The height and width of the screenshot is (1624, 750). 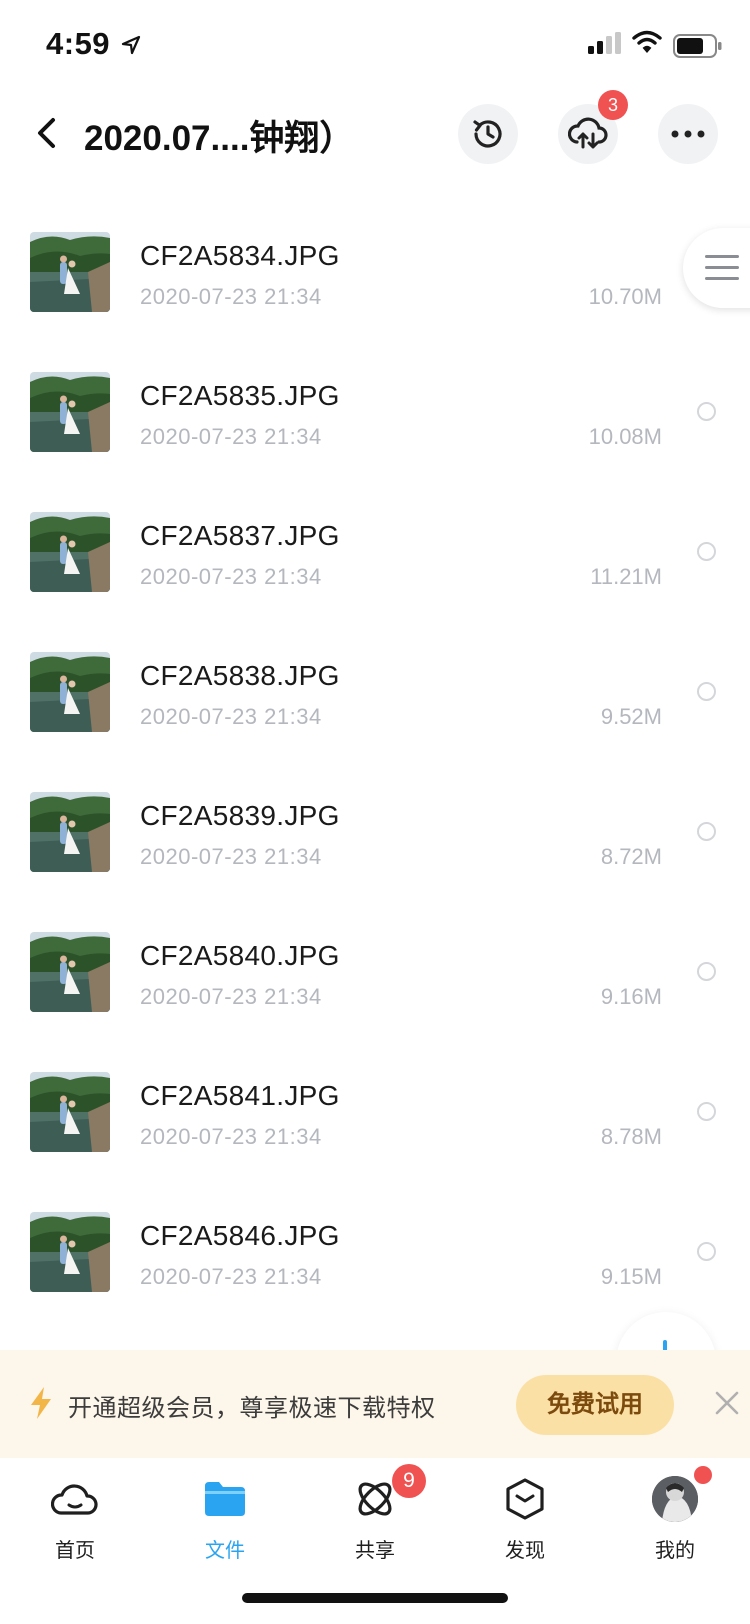 I want to click on page-title: 2020.07....钟翔）, so click(x=219, y=138).